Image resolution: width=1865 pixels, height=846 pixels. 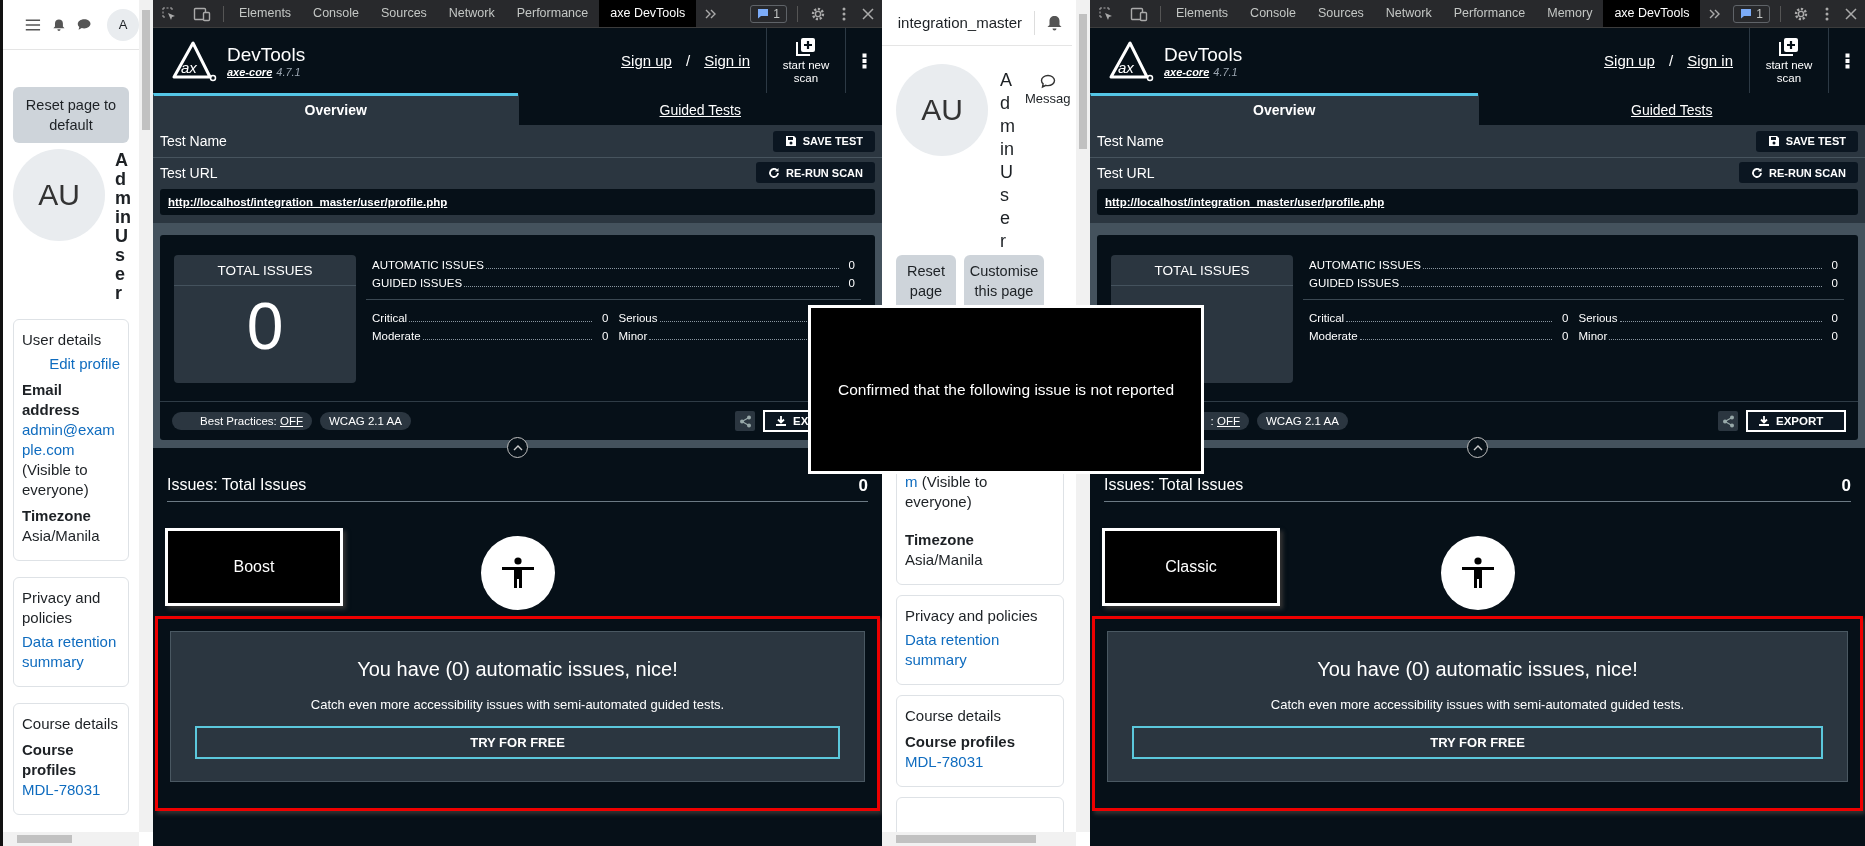 I want to click on field-value: (Visible to everyone), so click(x=56, y=480).